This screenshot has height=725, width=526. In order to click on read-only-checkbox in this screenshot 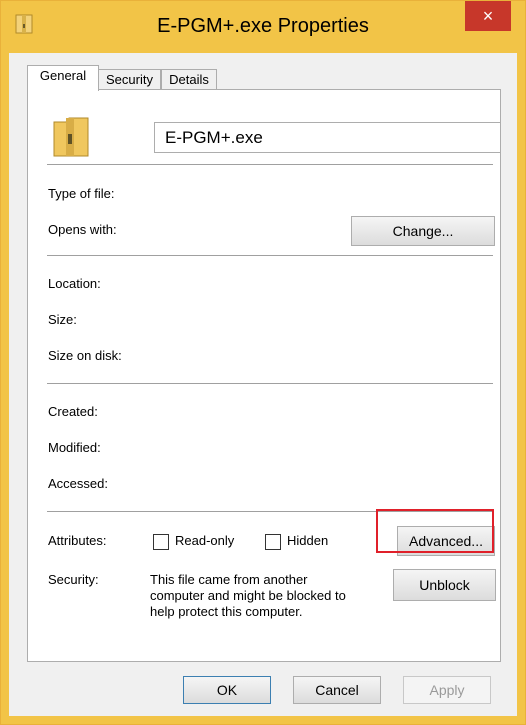, I will do `click(161, 542)`.